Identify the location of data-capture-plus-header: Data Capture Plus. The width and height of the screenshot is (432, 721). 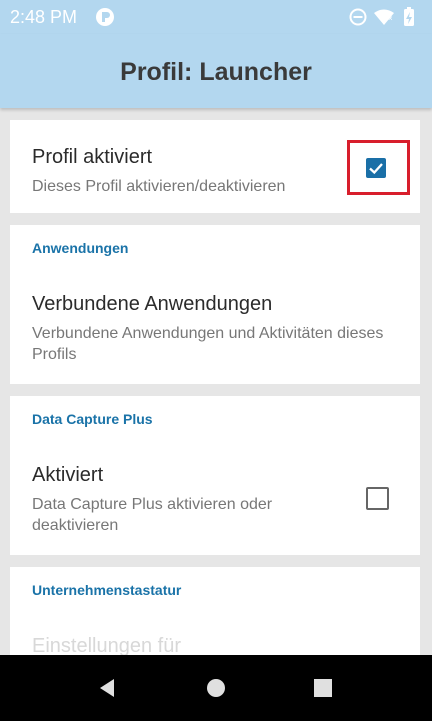
(92, 419).